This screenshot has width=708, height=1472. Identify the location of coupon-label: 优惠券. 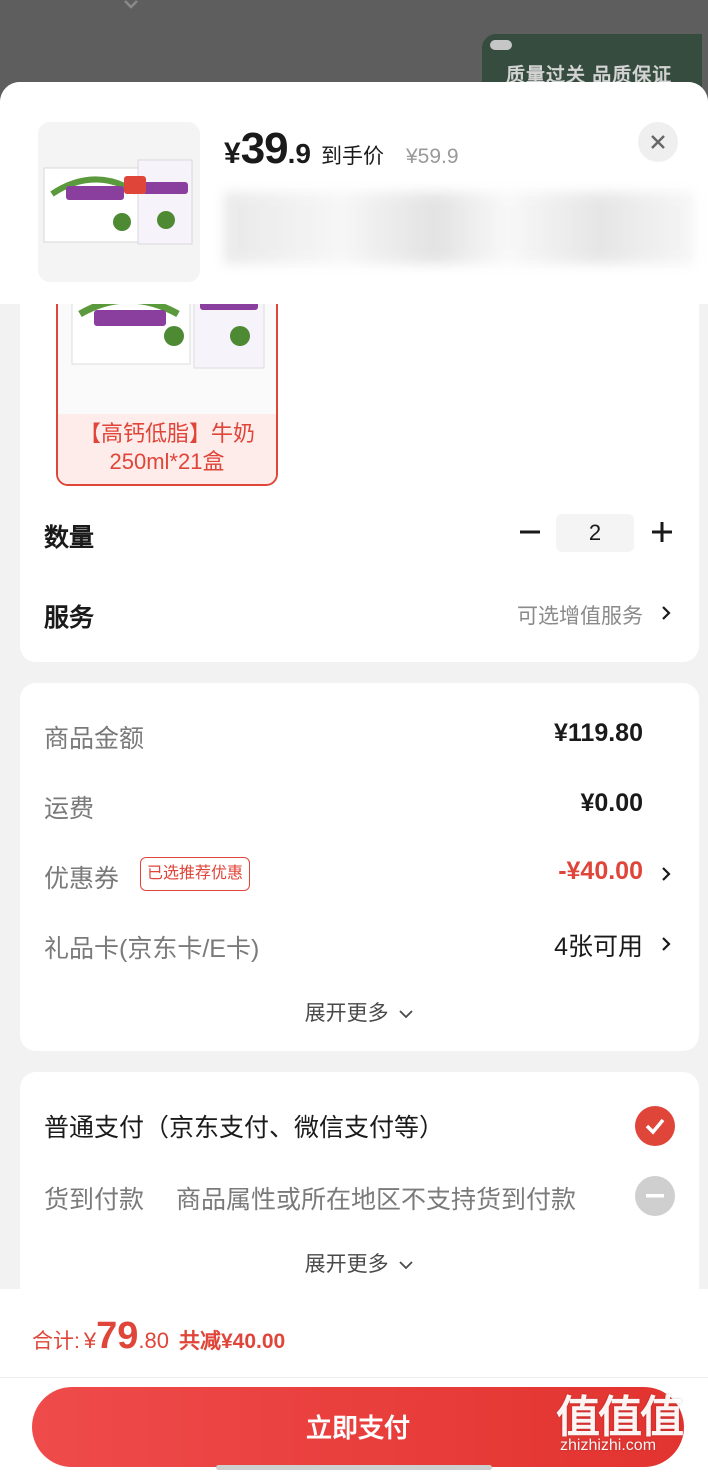
(82, 879).